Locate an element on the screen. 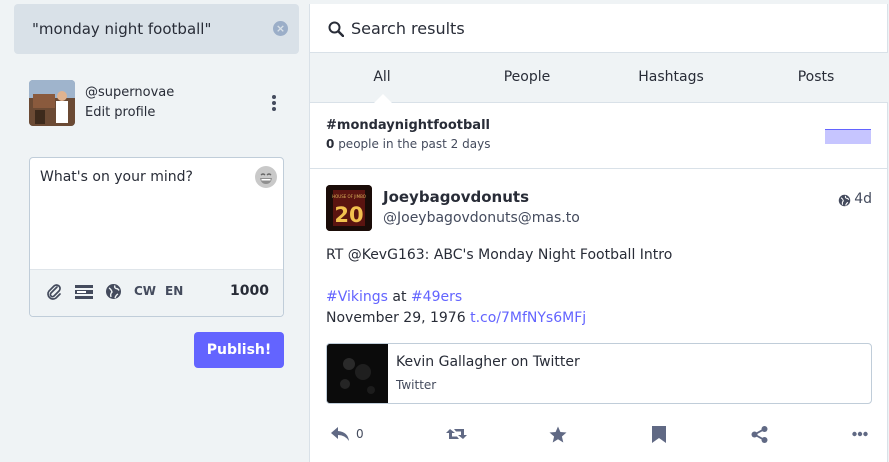 The width and height of the screenshot is (889, 462). avatar is located at coordinates (52, 103).